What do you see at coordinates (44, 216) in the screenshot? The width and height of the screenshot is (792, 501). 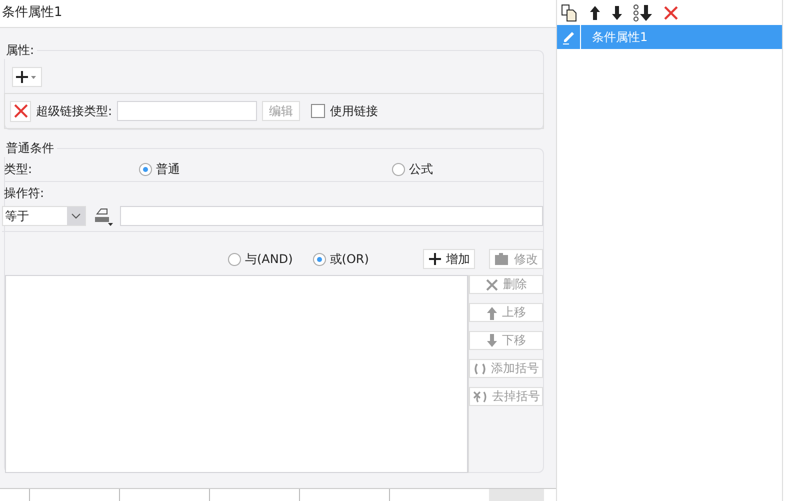 I see `operator-dropdown: 等于` at bounding box center [44, 216].